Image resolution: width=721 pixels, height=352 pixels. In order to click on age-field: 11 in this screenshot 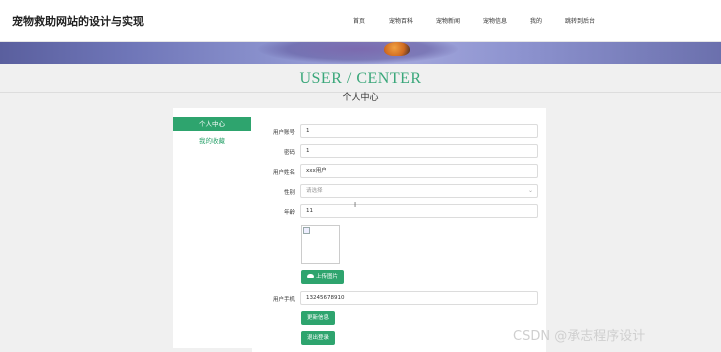, I will do `click(419, 211)`.